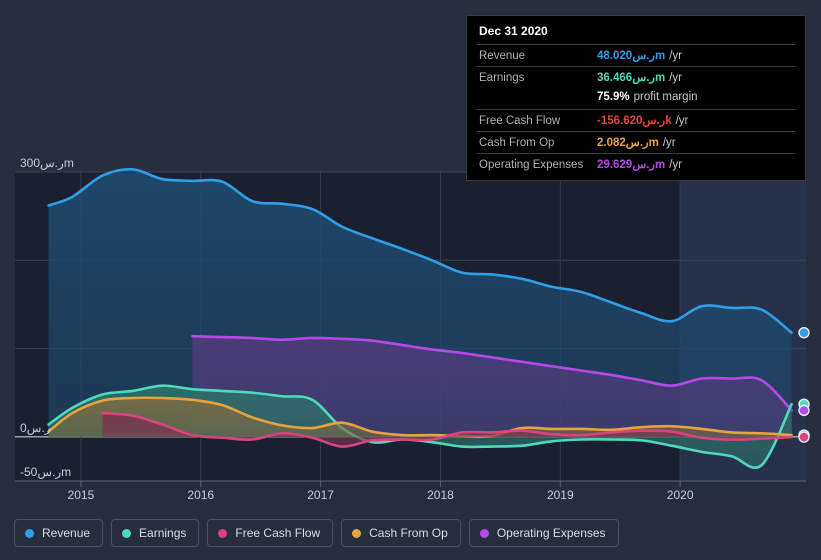  What do you see at coordinates (163, 533) in the screenshot?
I see `legend-label: Earnings` at bounding box center [163, 533].